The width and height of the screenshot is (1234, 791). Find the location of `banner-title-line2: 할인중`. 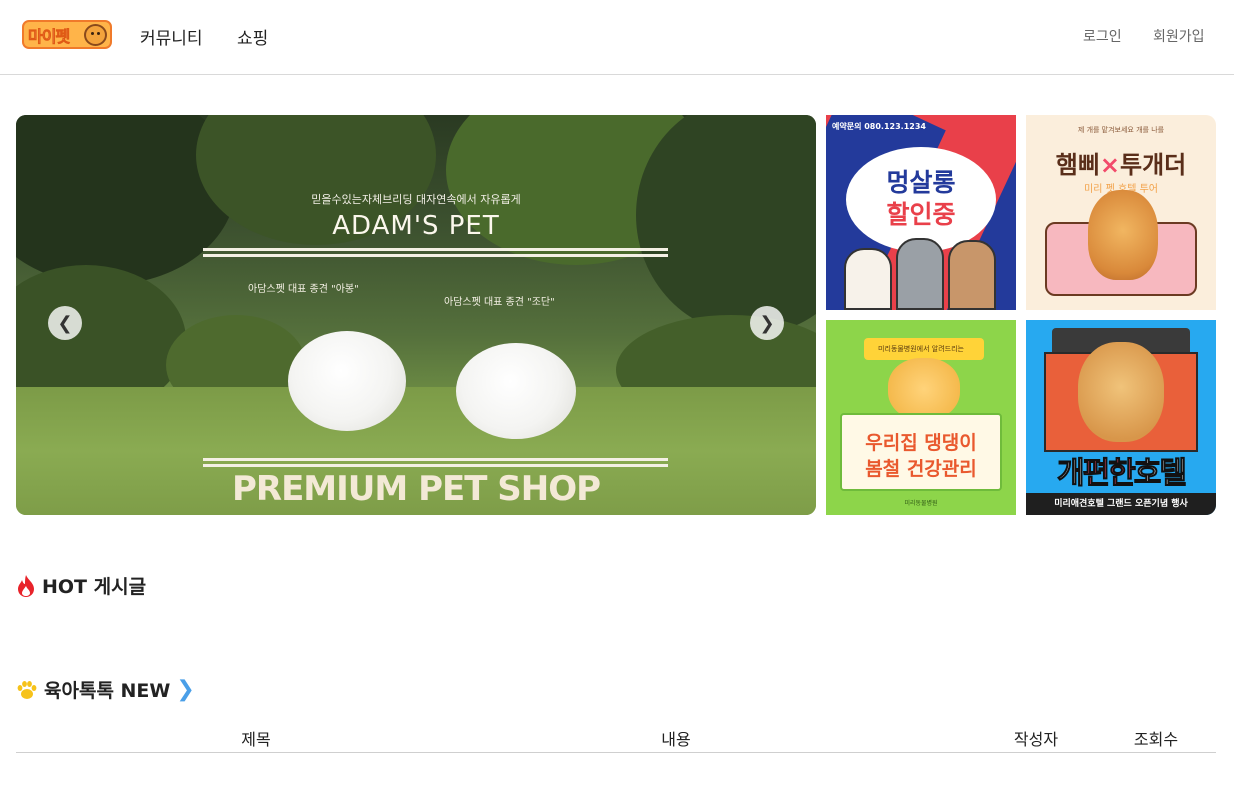

banner-title-line2: 할인중 is located at coordinates (921, 214).